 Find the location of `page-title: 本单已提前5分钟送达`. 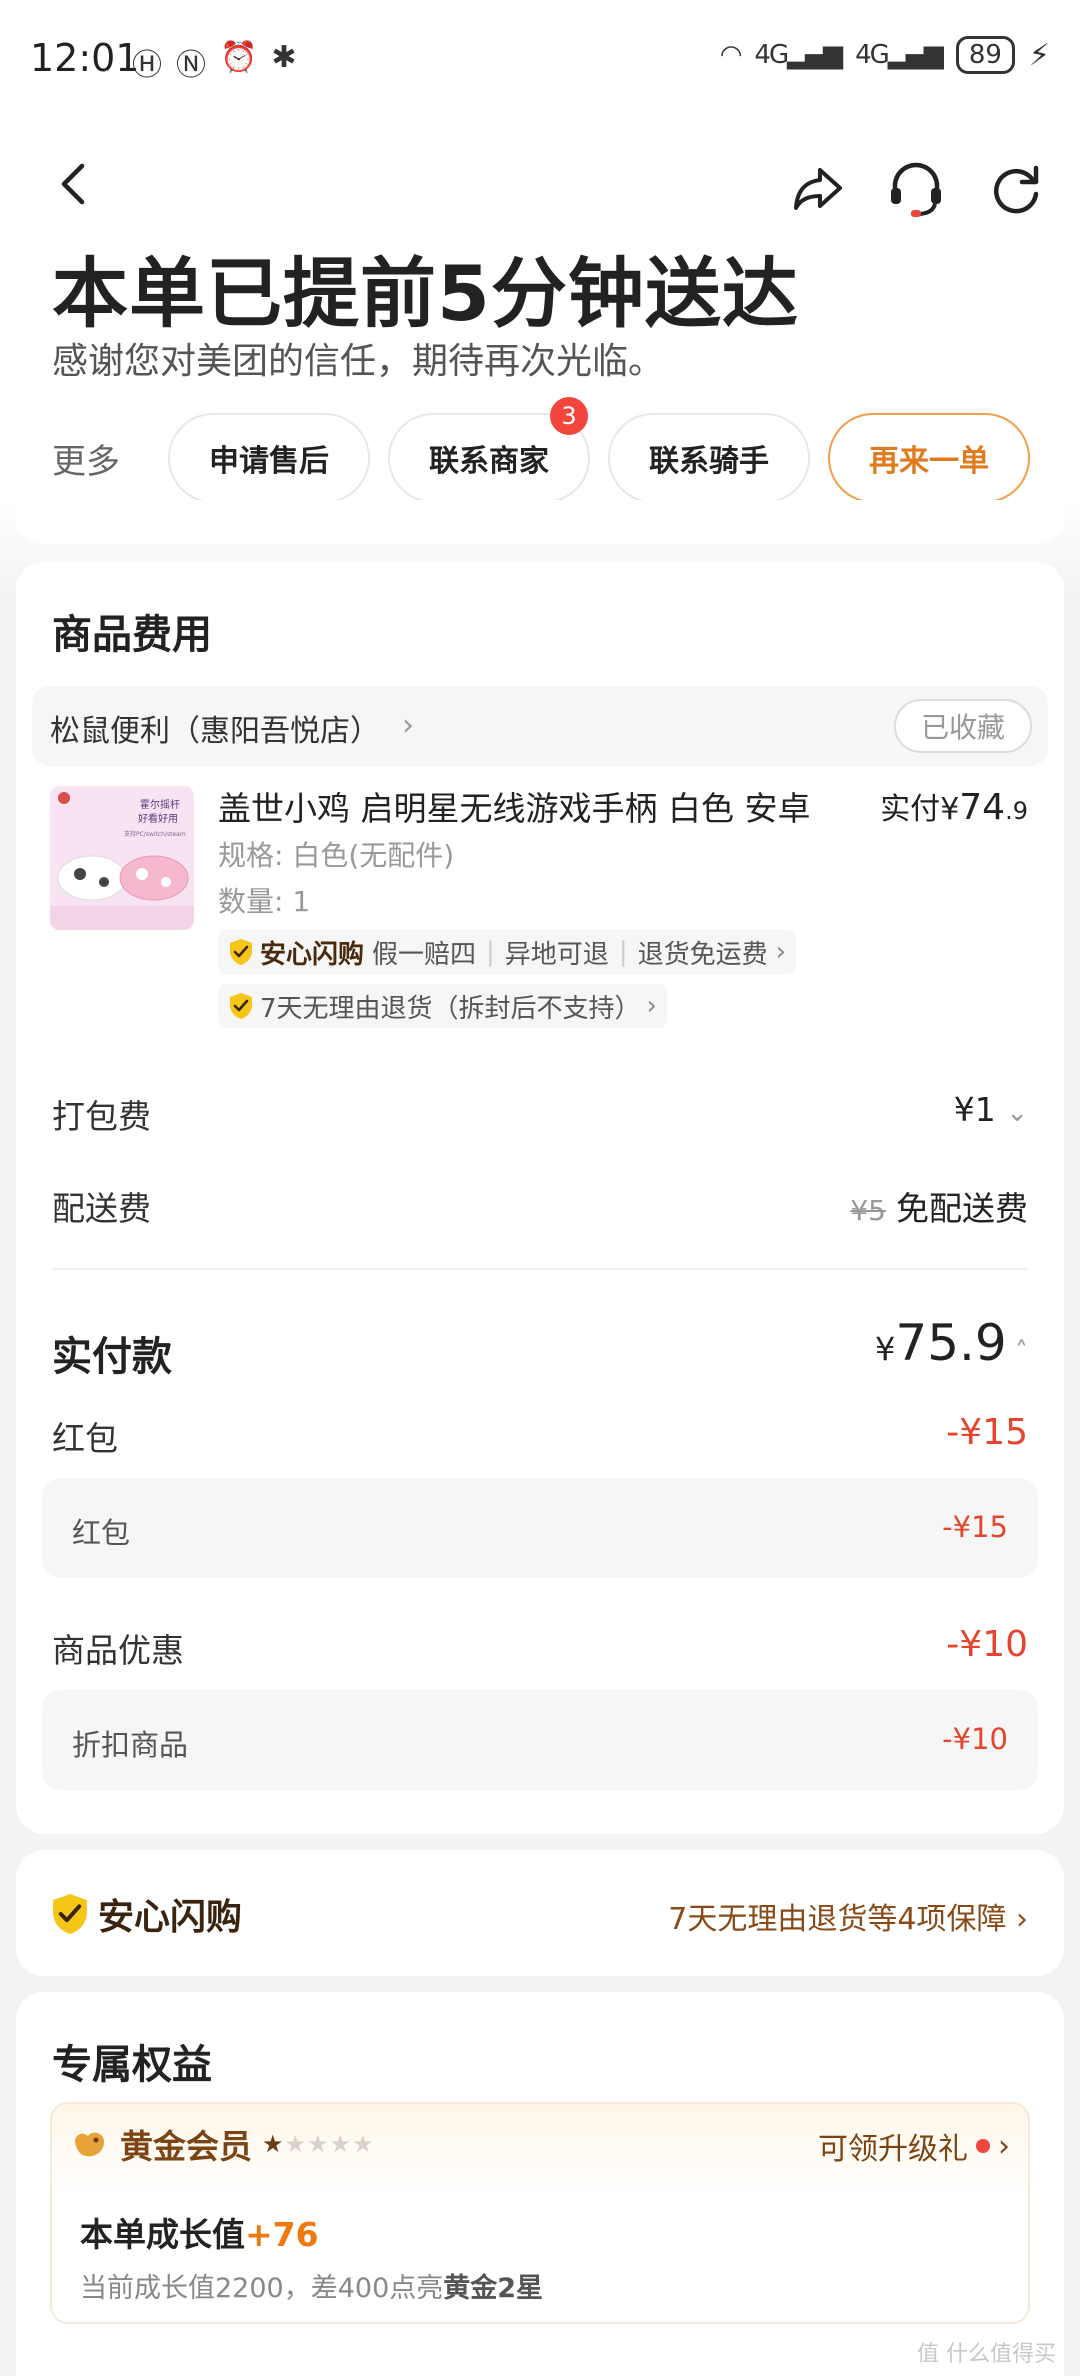

page-title: 本单已提前5分钟送达 is located at coordinates (425, 293).